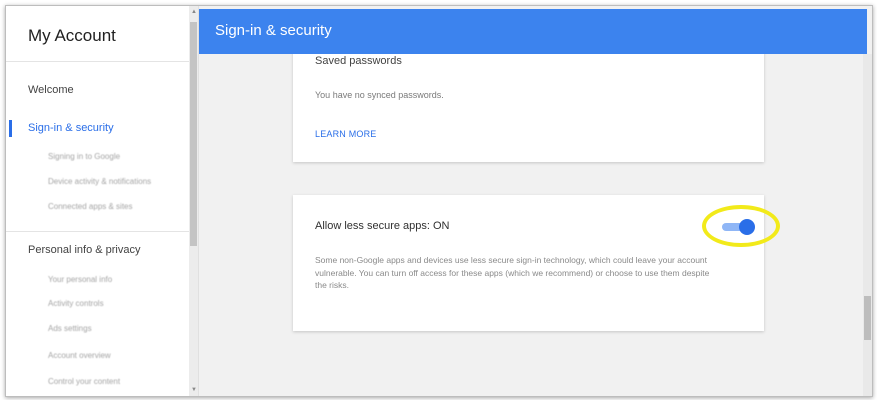 Image resolution: width=877 pixels, height=400 pixels. I want to click on card-title: Allow less secure apps: ON, so click(382, 226).